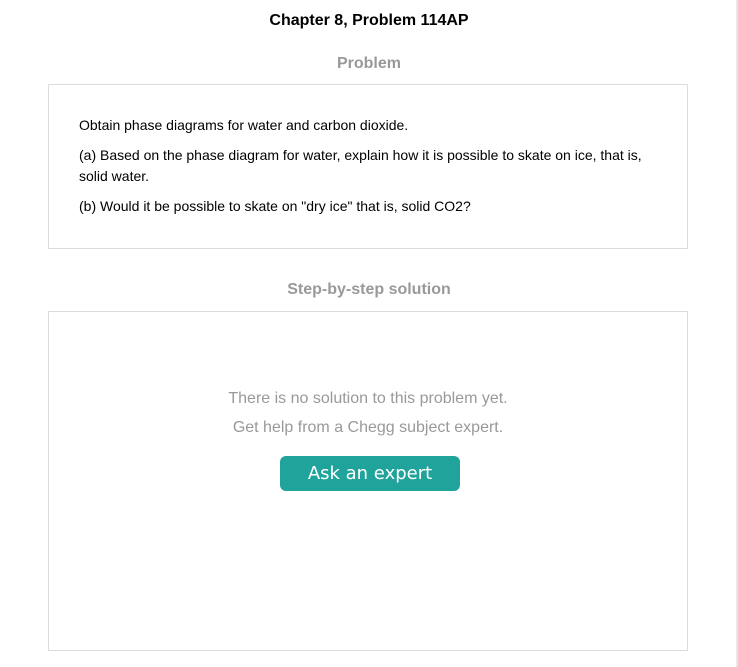 This screenshot has height=667, width=738. What do you see at coordinates (369, 20) in the screenshot?
I see `page-title: Chapter 8, Problem 114AP` at bounding box center [369, 20].